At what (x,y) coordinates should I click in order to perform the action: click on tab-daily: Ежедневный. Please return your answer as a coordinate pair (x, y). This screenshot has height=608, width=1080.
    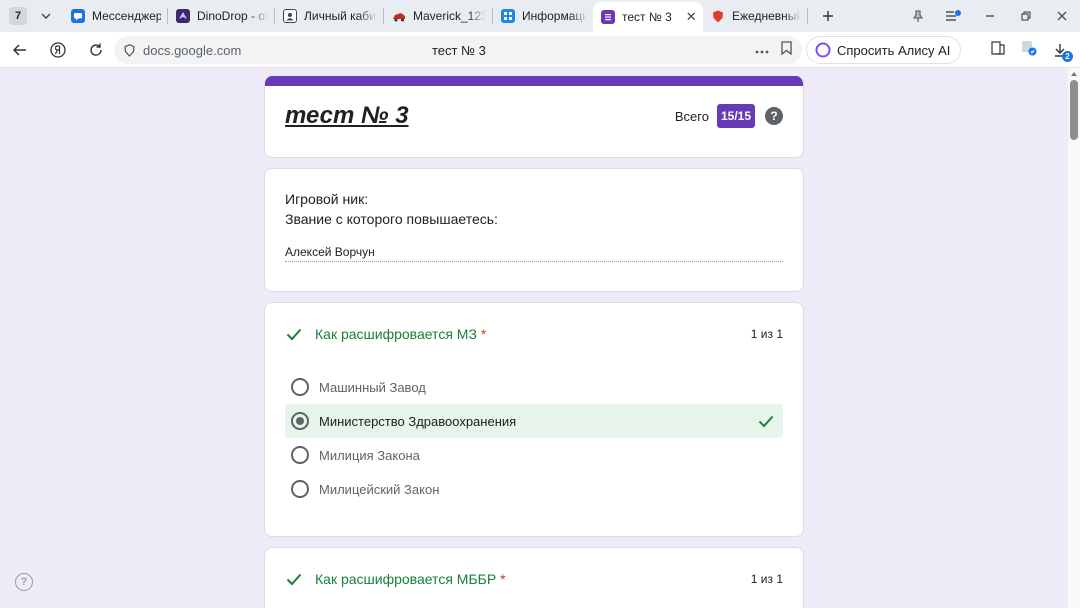
    Looking at the image, I should click on (755, 16).